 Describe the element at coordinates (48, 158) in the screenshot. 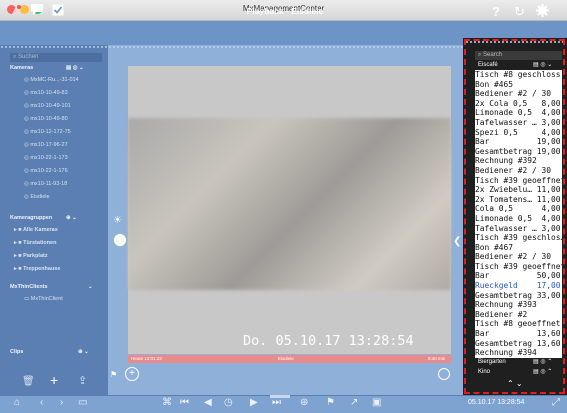

I see `camera-label: mx10-22-1-173` at that location.